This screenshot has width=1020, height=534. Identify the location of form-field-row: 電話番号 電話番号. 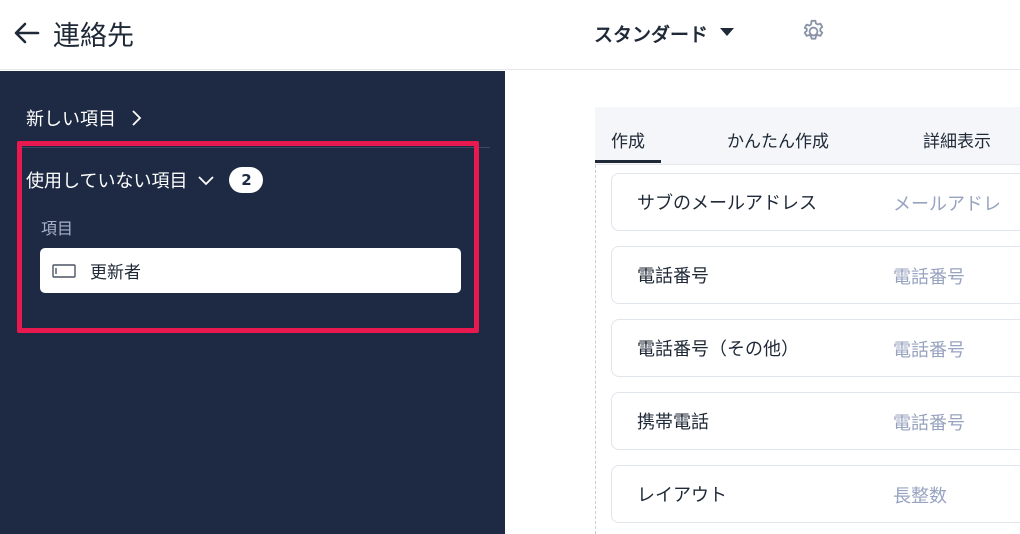
(815, 275).